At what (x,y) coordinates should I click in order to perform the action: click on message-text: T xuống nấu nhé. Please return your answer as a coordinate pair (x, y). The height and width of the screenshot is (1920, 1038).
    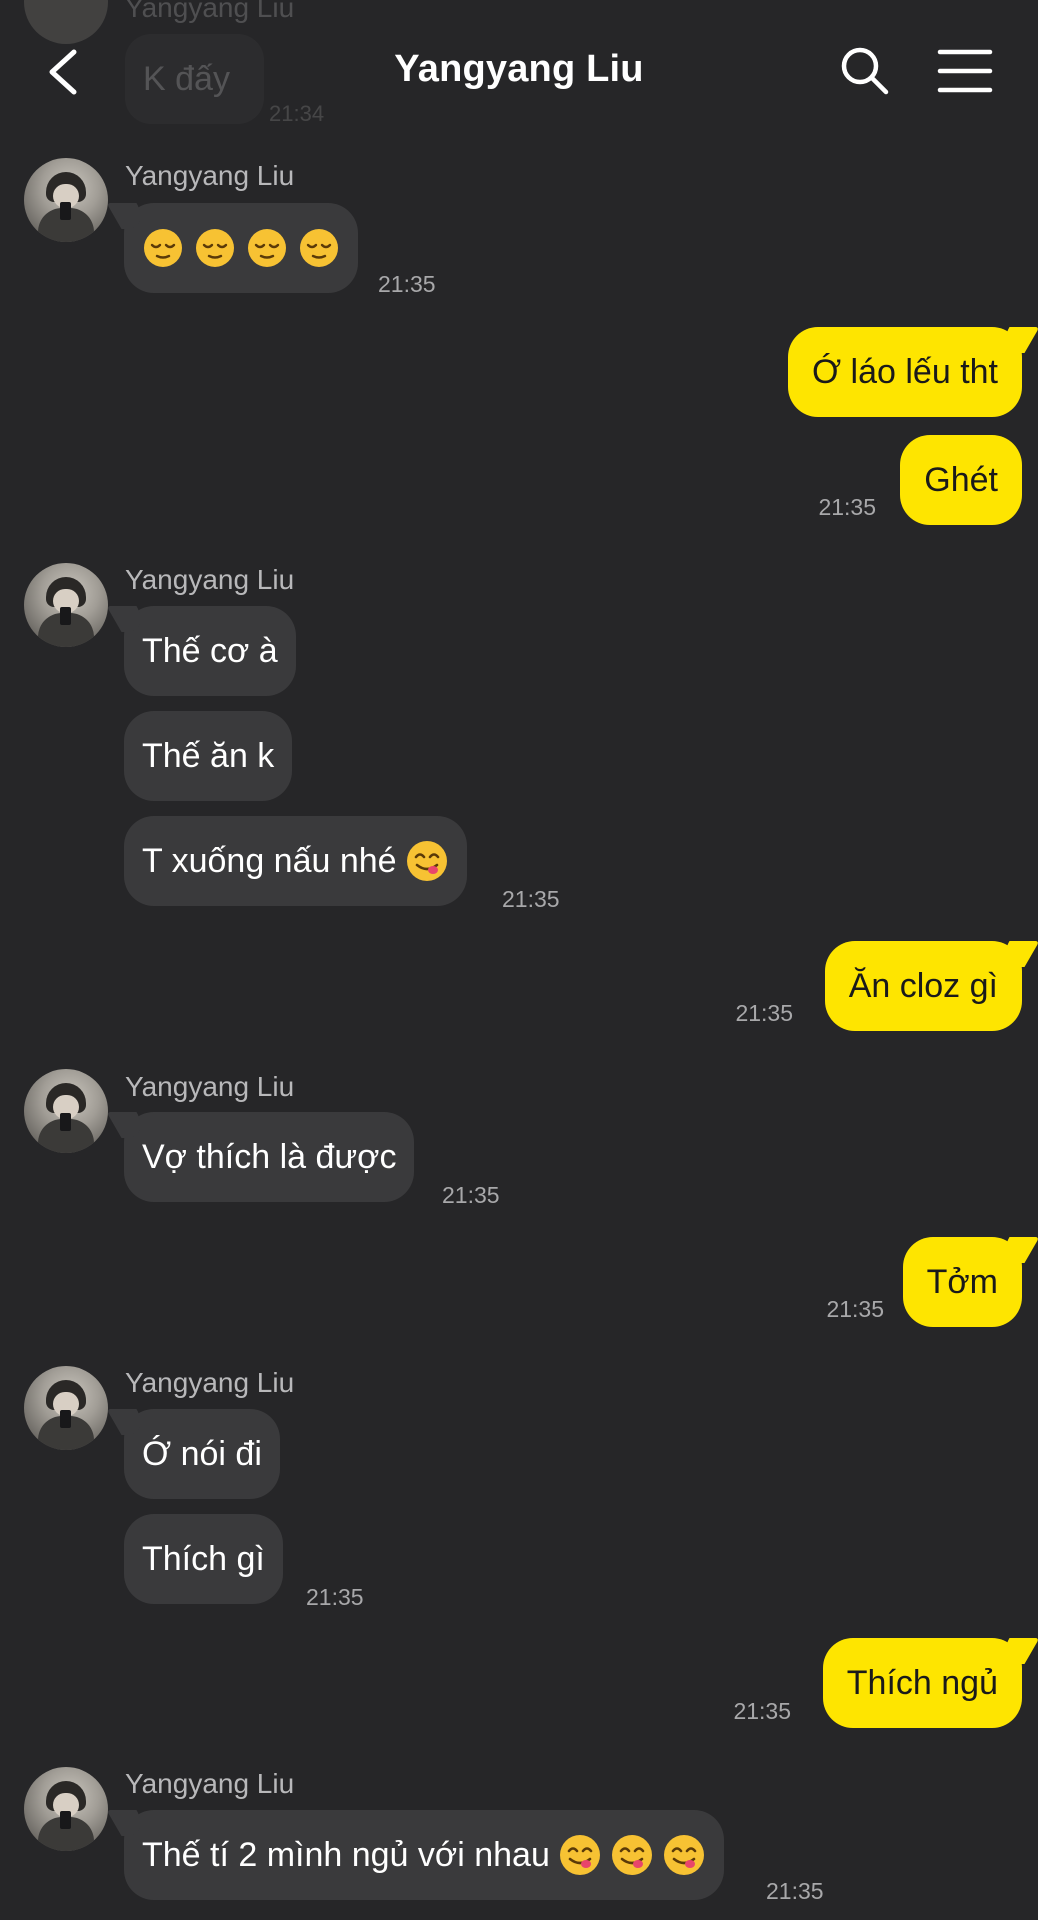
    Looking at the image, I should click on (269, 861).